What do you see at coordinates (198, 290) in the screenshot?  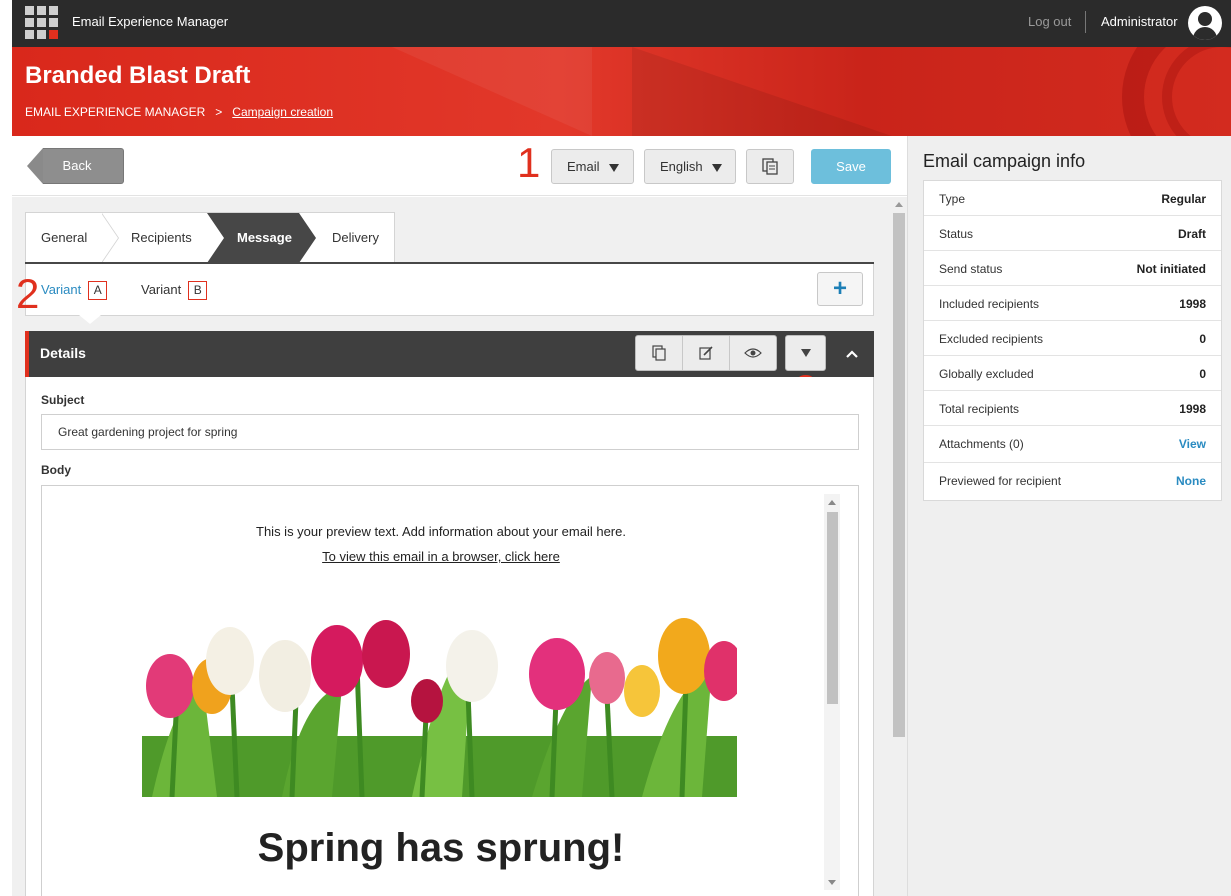 I see `variant-b-badge: B` at bounding box center [198, 290].